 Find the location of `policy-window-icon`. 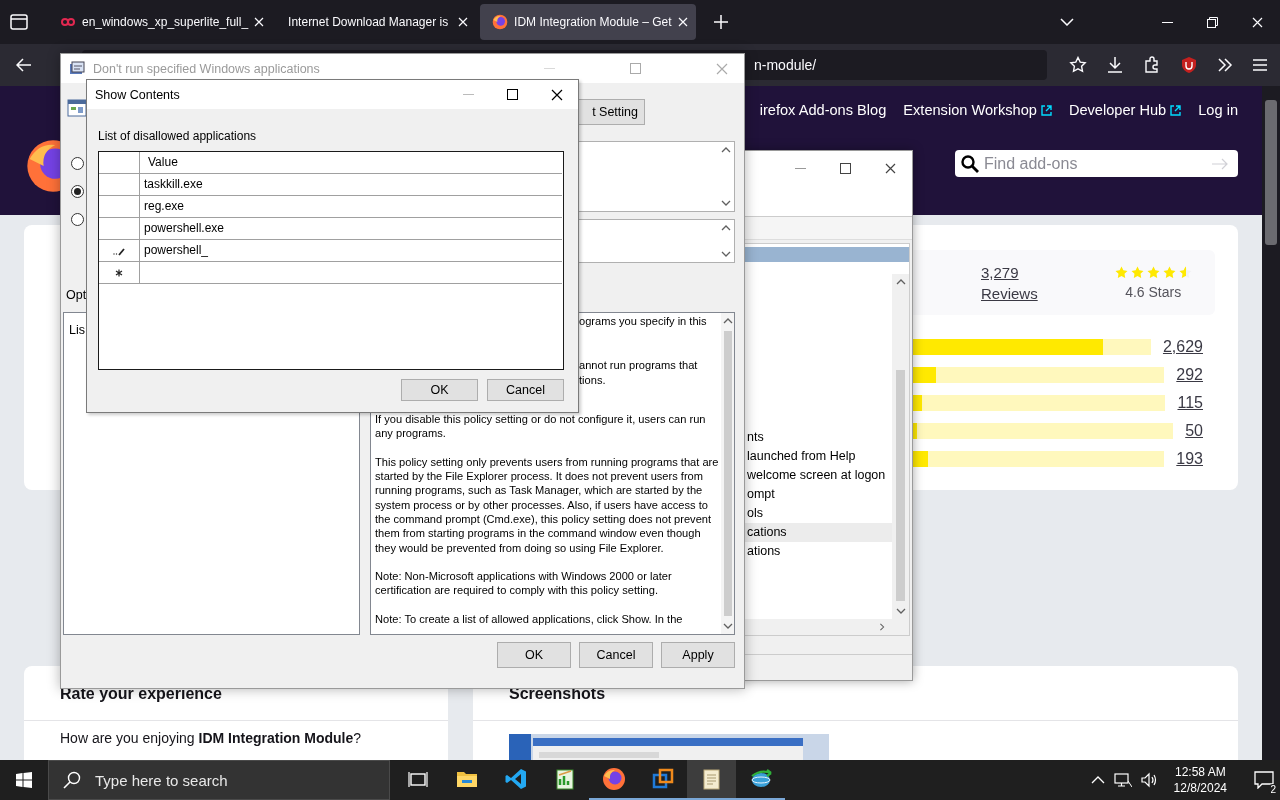

policy-window-icon is located at coordinates (77, 68).